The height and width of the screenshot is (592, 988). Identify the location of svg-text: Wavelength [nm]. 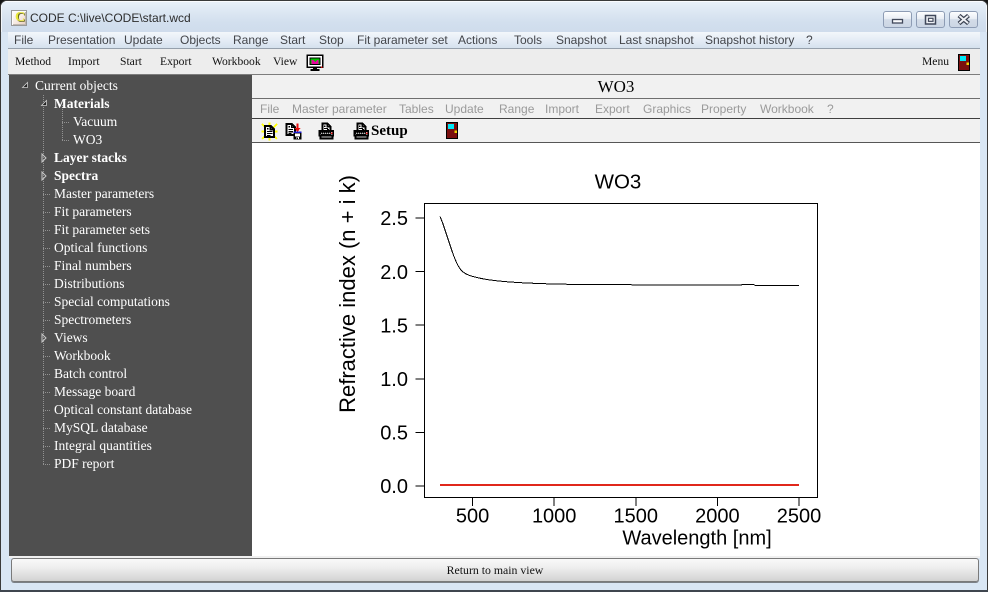
(696, 539).